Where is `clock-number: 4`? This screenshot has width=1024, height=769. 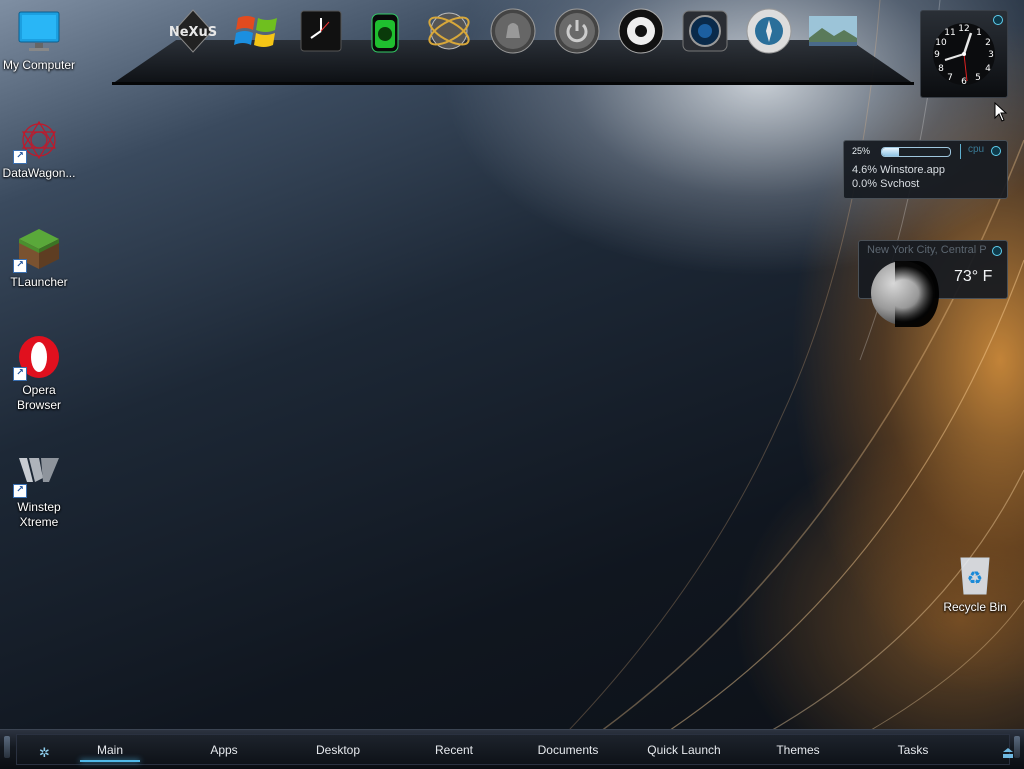 clock-number: 4 is located at coordinates (988, 69).